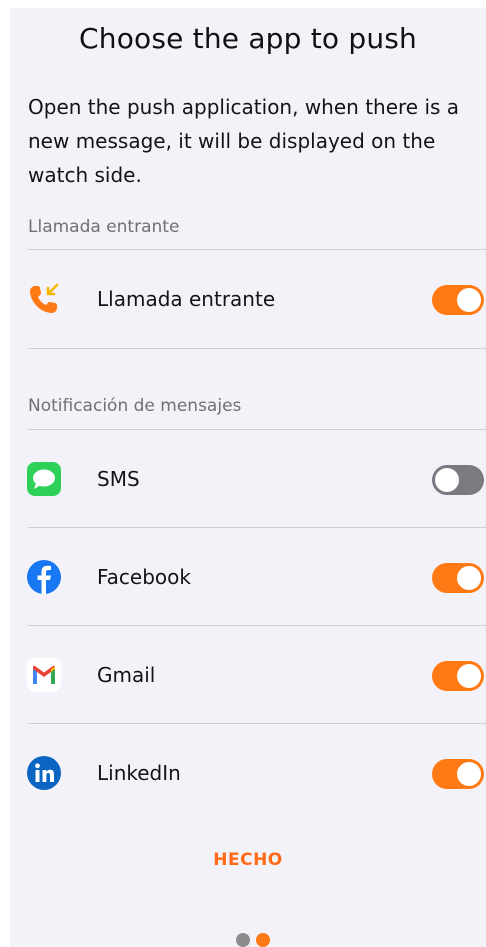  I want to click on app-label-linkedin: LinkedIn, so click(139, 773).